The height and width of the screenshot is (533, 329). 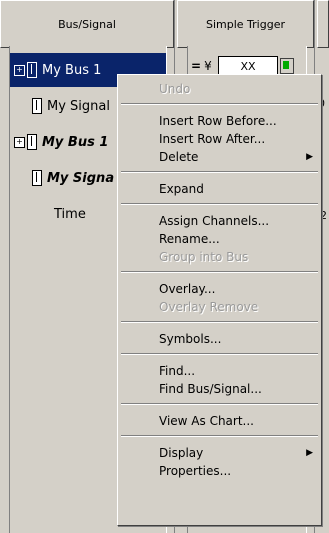 I want to click on row-label: Time, so click(x=70, y=214).